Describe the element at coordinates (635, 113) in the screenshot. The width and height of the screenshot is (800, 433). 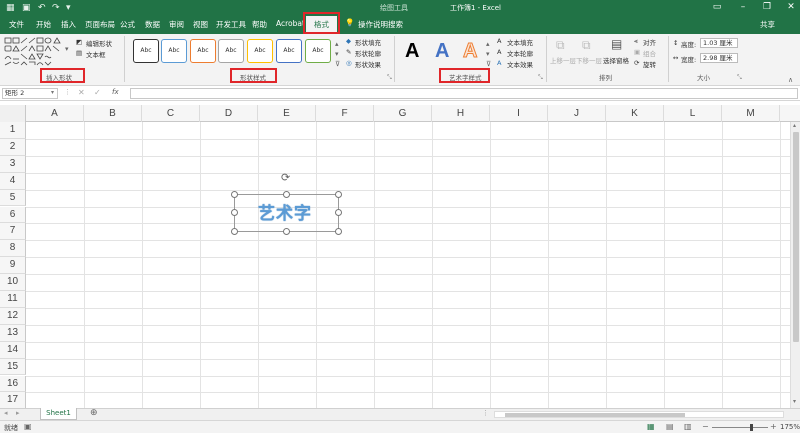
I see `column-header-k: K` at that location.